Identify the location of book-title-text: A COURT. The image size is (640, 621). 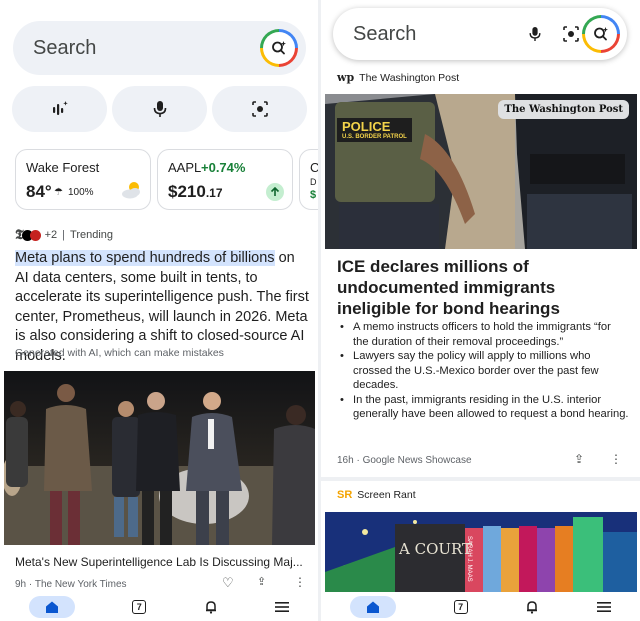
(436, 549).